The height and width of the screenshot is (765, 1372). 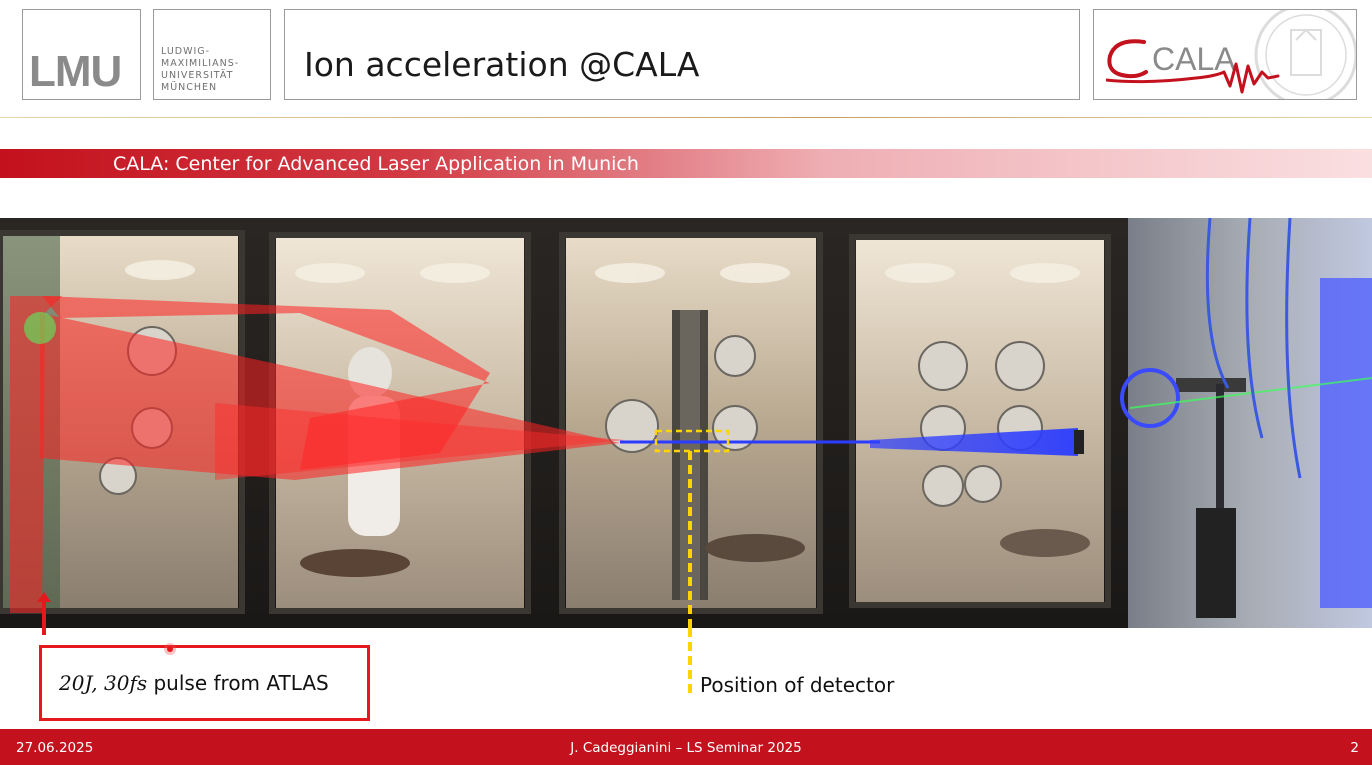 I want to click on page-number: 2, so click(x=1354, y=748).